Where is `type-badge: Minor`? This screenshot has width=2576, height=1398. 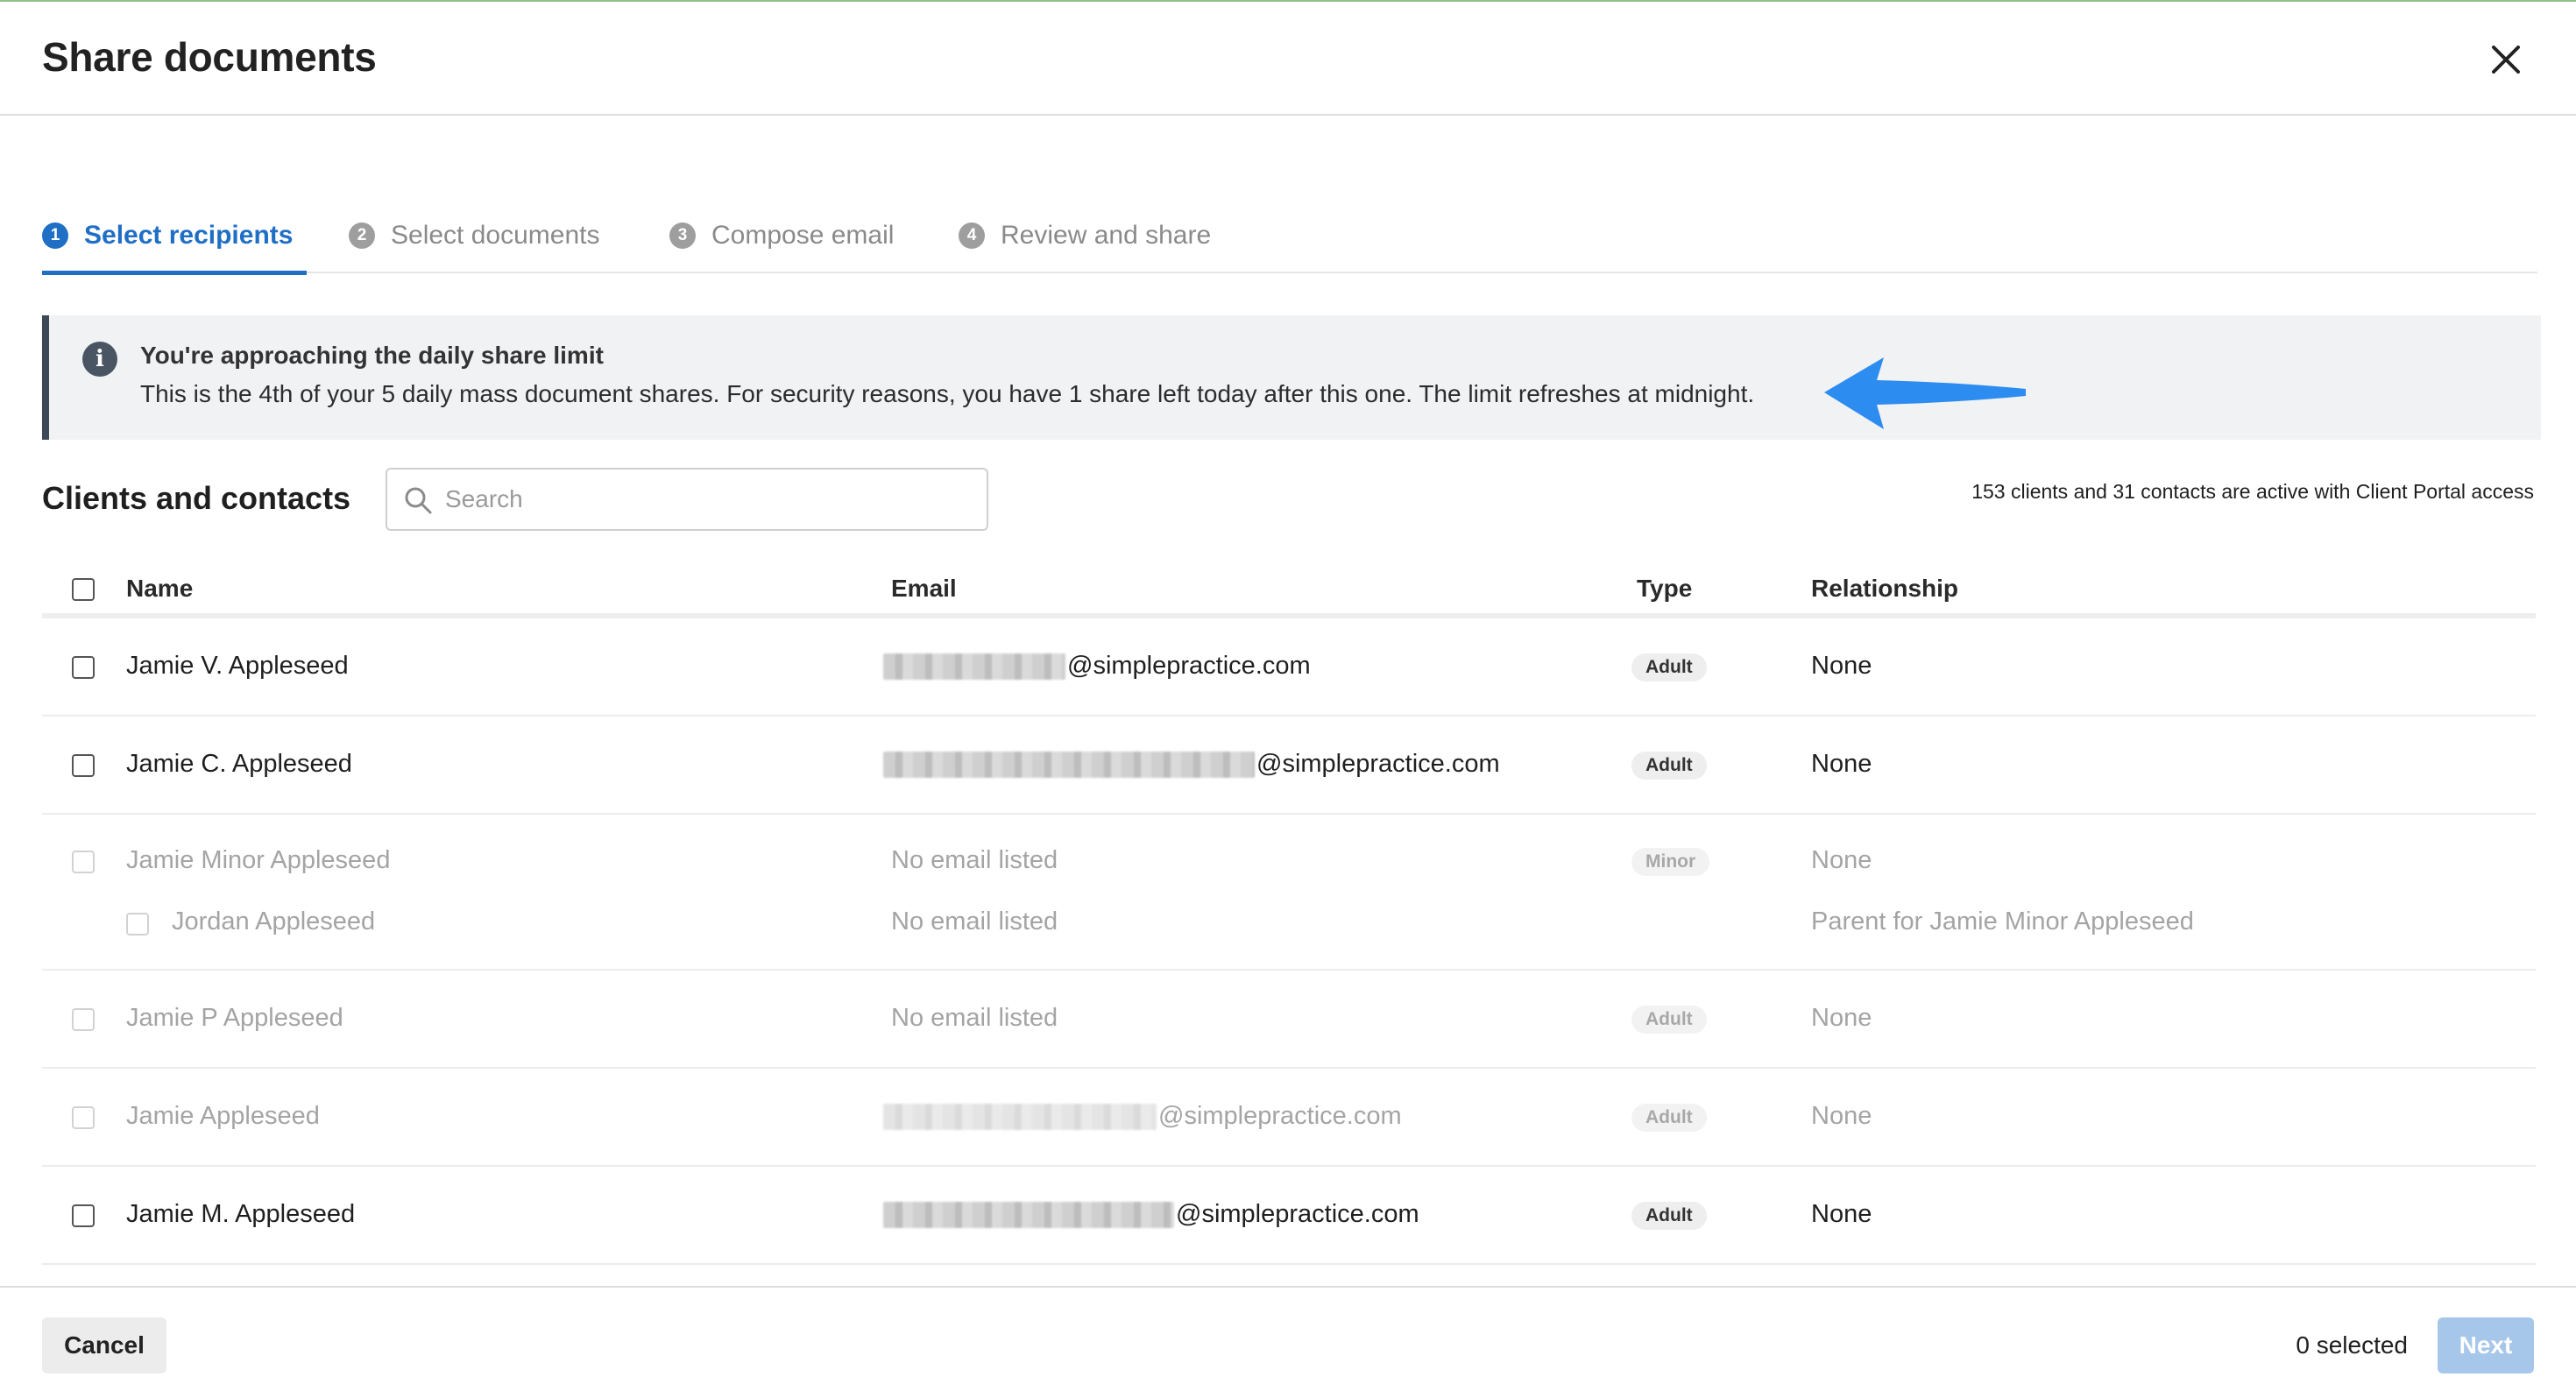 type-badge: Minor is located at coordinates (1670, 862).